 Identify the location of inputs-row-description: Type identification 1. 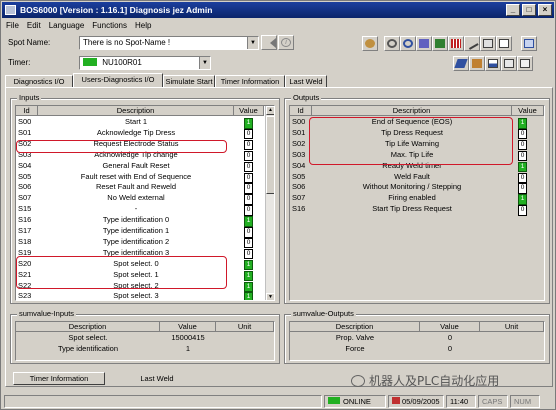
(136, 230).